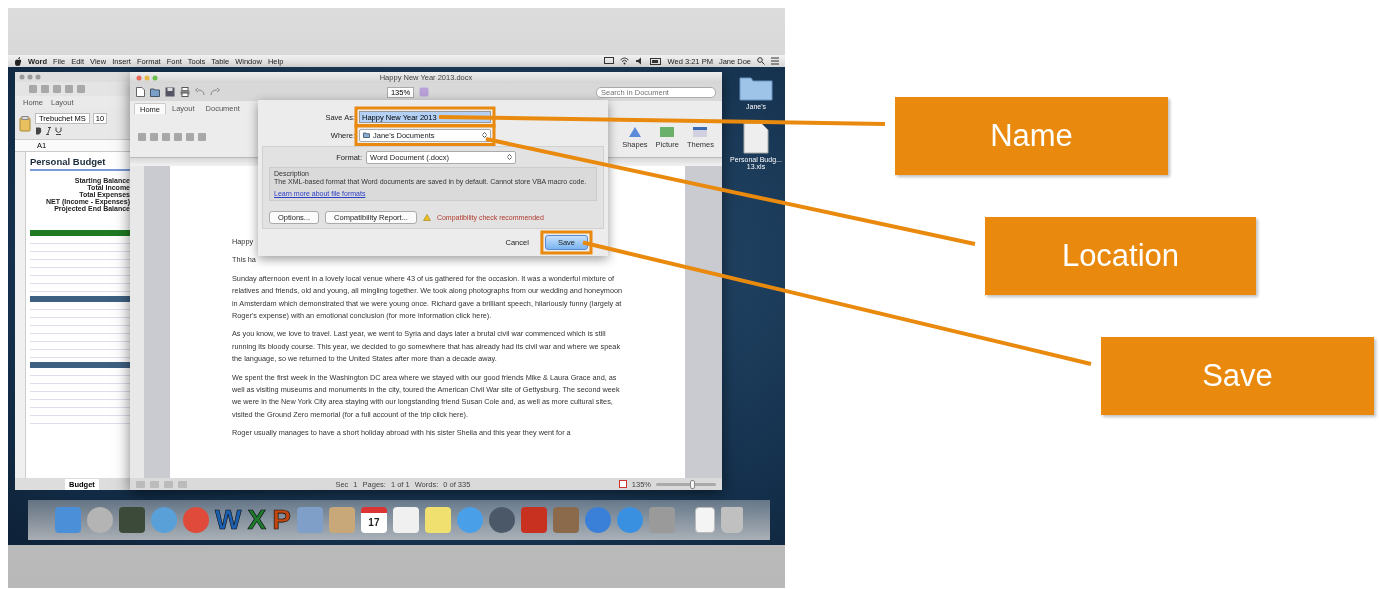 The height and width of the screenshot is (589, 1379). What do you see at coordinates (25, 124) in the screenshot?
I see `paste-clipboard-icon` at bounding box center [25, 124].